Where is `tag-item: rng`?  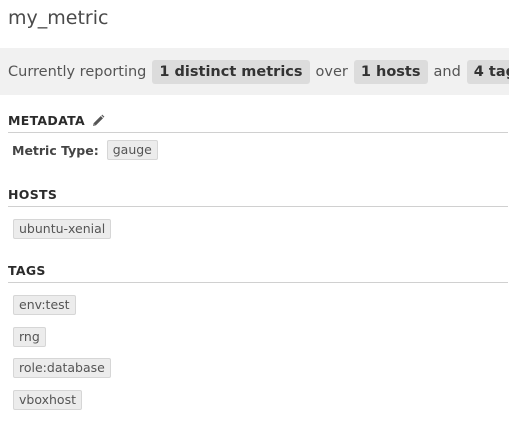
tag-item: rng is located at coordinates (29, 337).